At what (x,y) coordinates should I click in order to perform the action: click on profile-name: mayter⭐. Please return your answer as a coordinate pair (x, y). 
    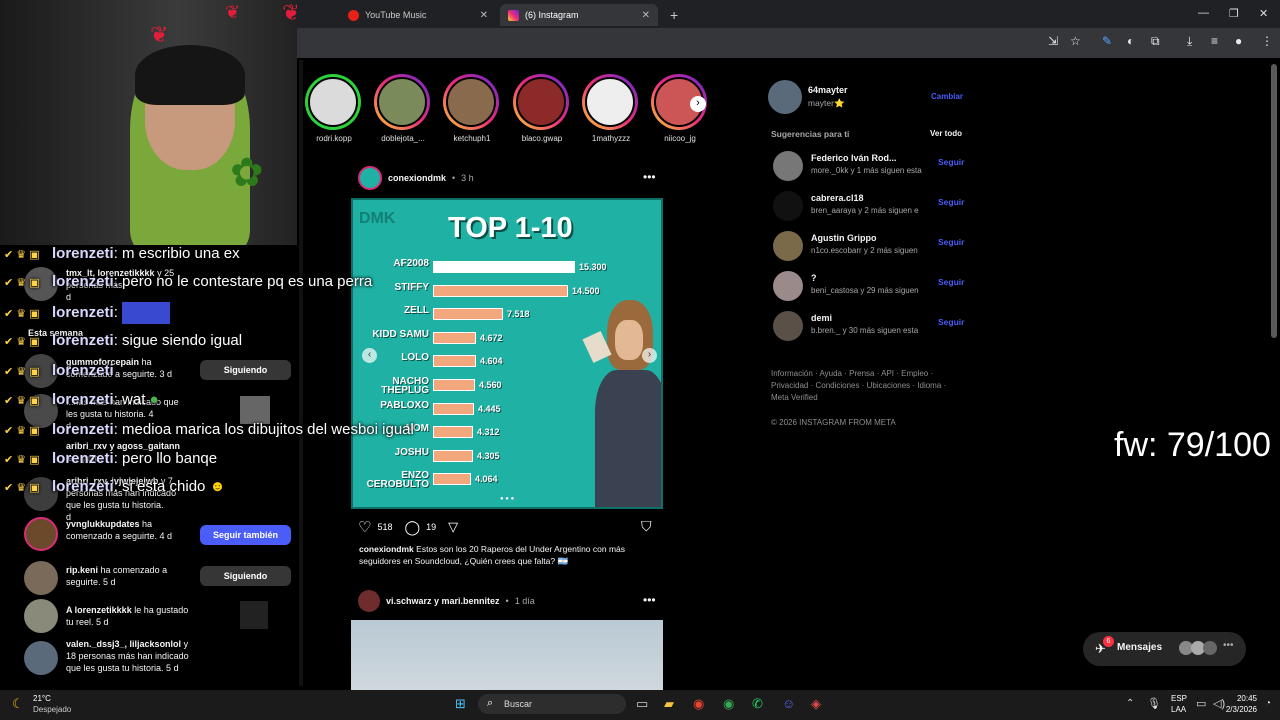
    Looking at the image, I should click on (826, 103).